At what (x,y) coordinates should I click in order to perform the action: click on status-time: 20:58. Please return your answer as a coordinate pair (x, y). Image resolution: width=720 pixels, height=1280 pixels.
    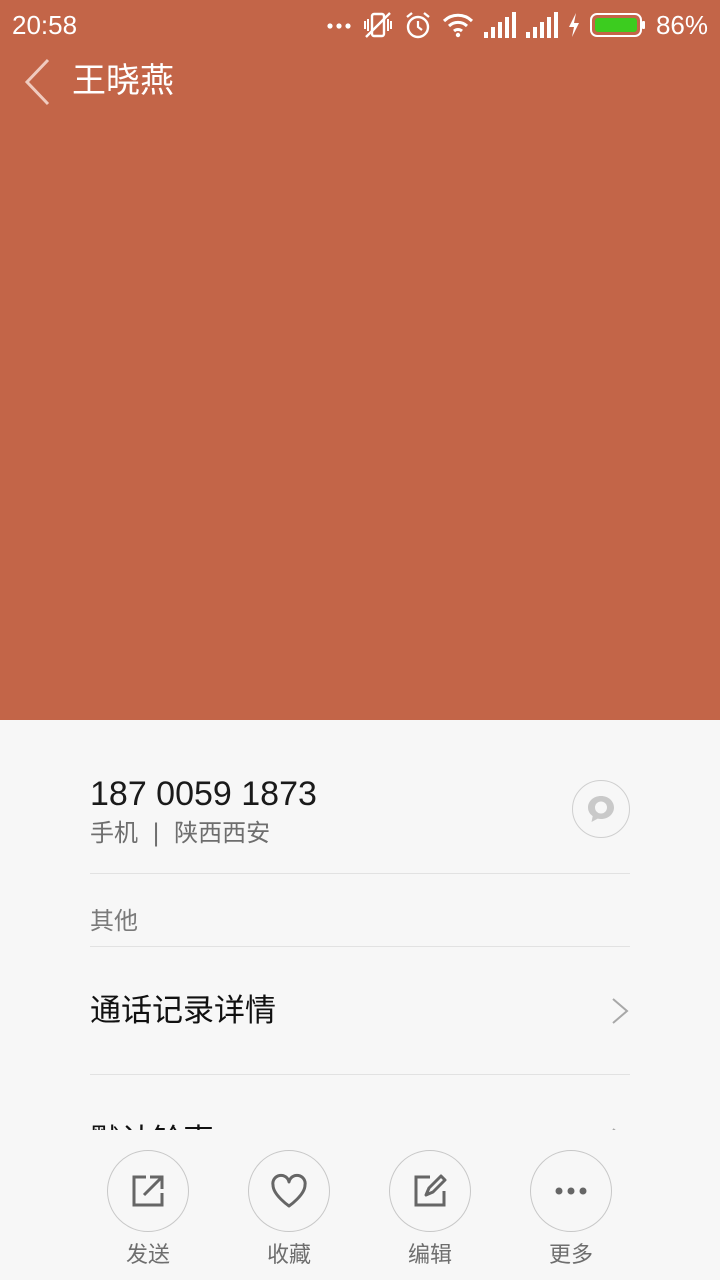
    Looking at the image, I should click on (45, 25).